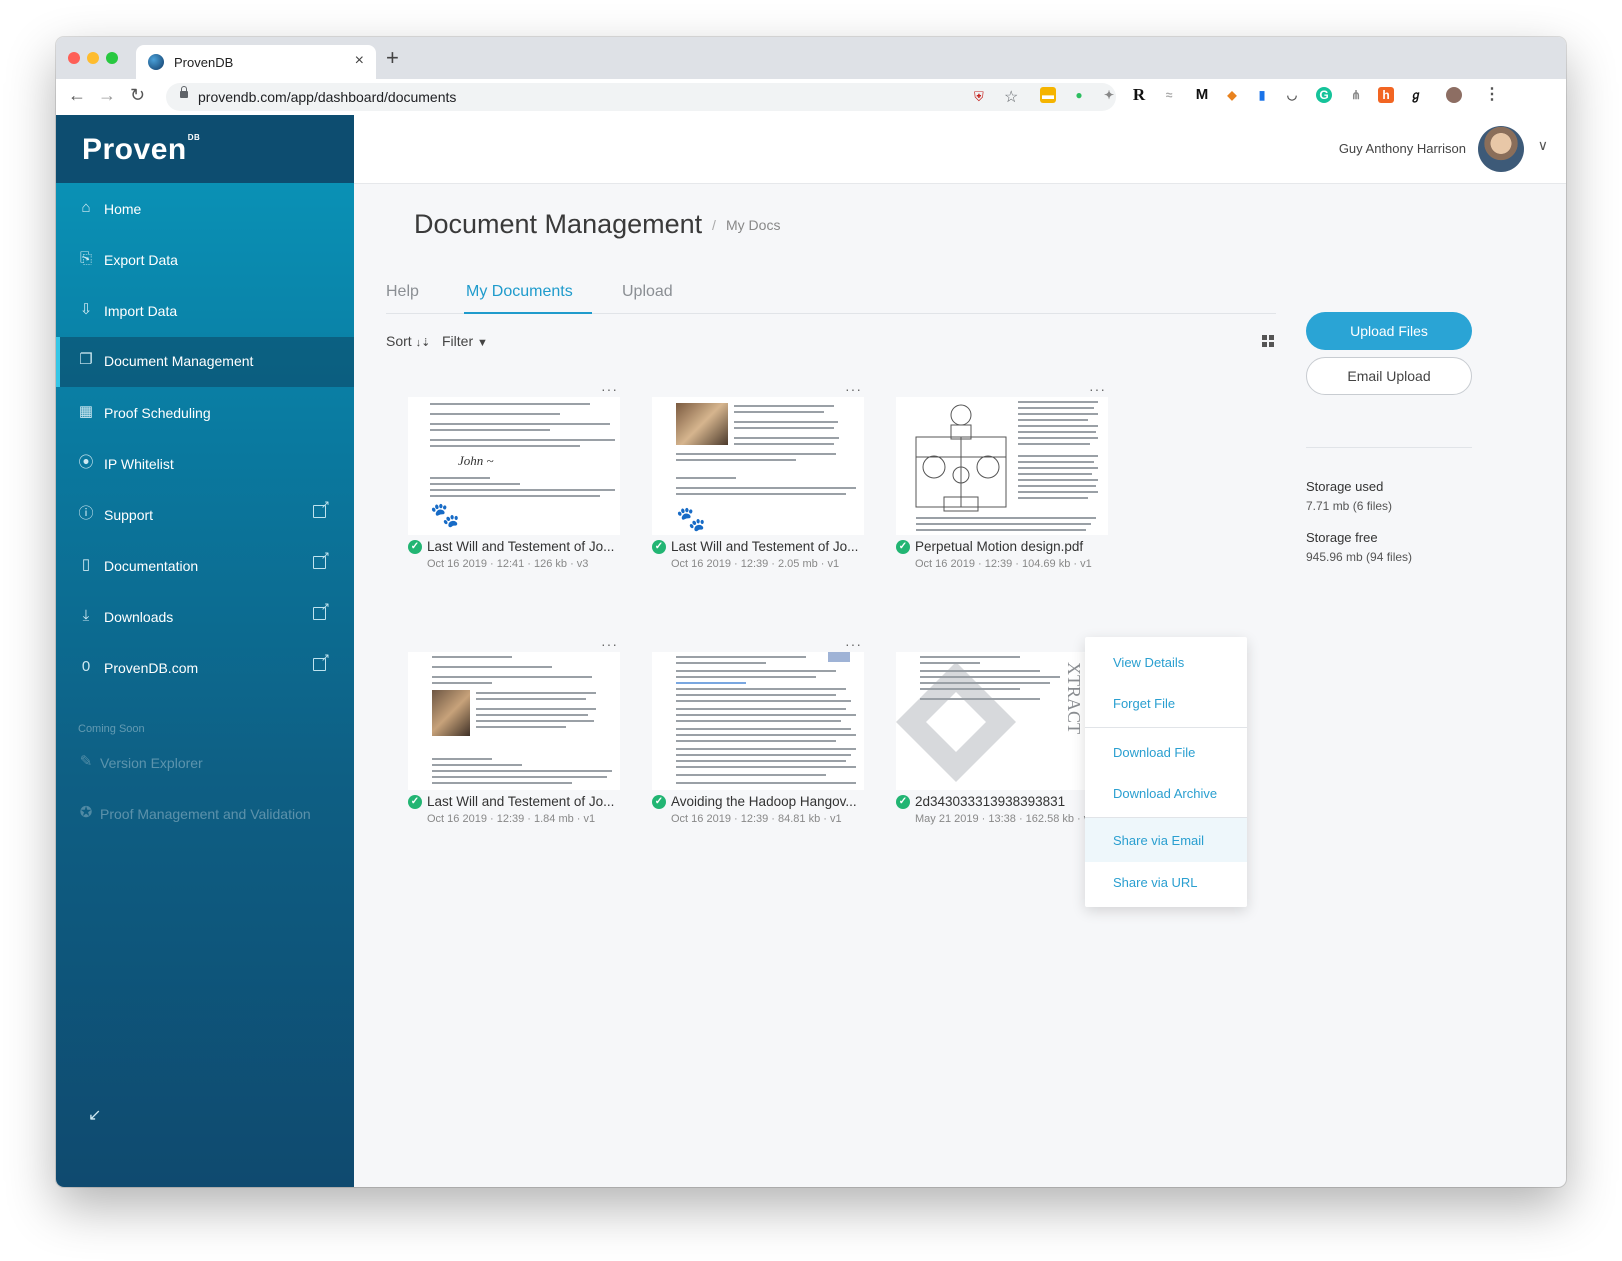 Image resolution: width=1622 pixels, height=1261 pixels. I want to click on active-tab-indicator, so click(528, 313).